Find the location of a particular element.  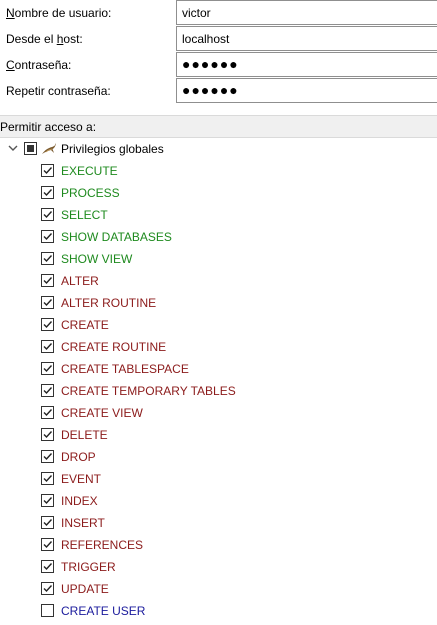

tree-node-label: Privilegios globales is located at coordinates (112, 149).